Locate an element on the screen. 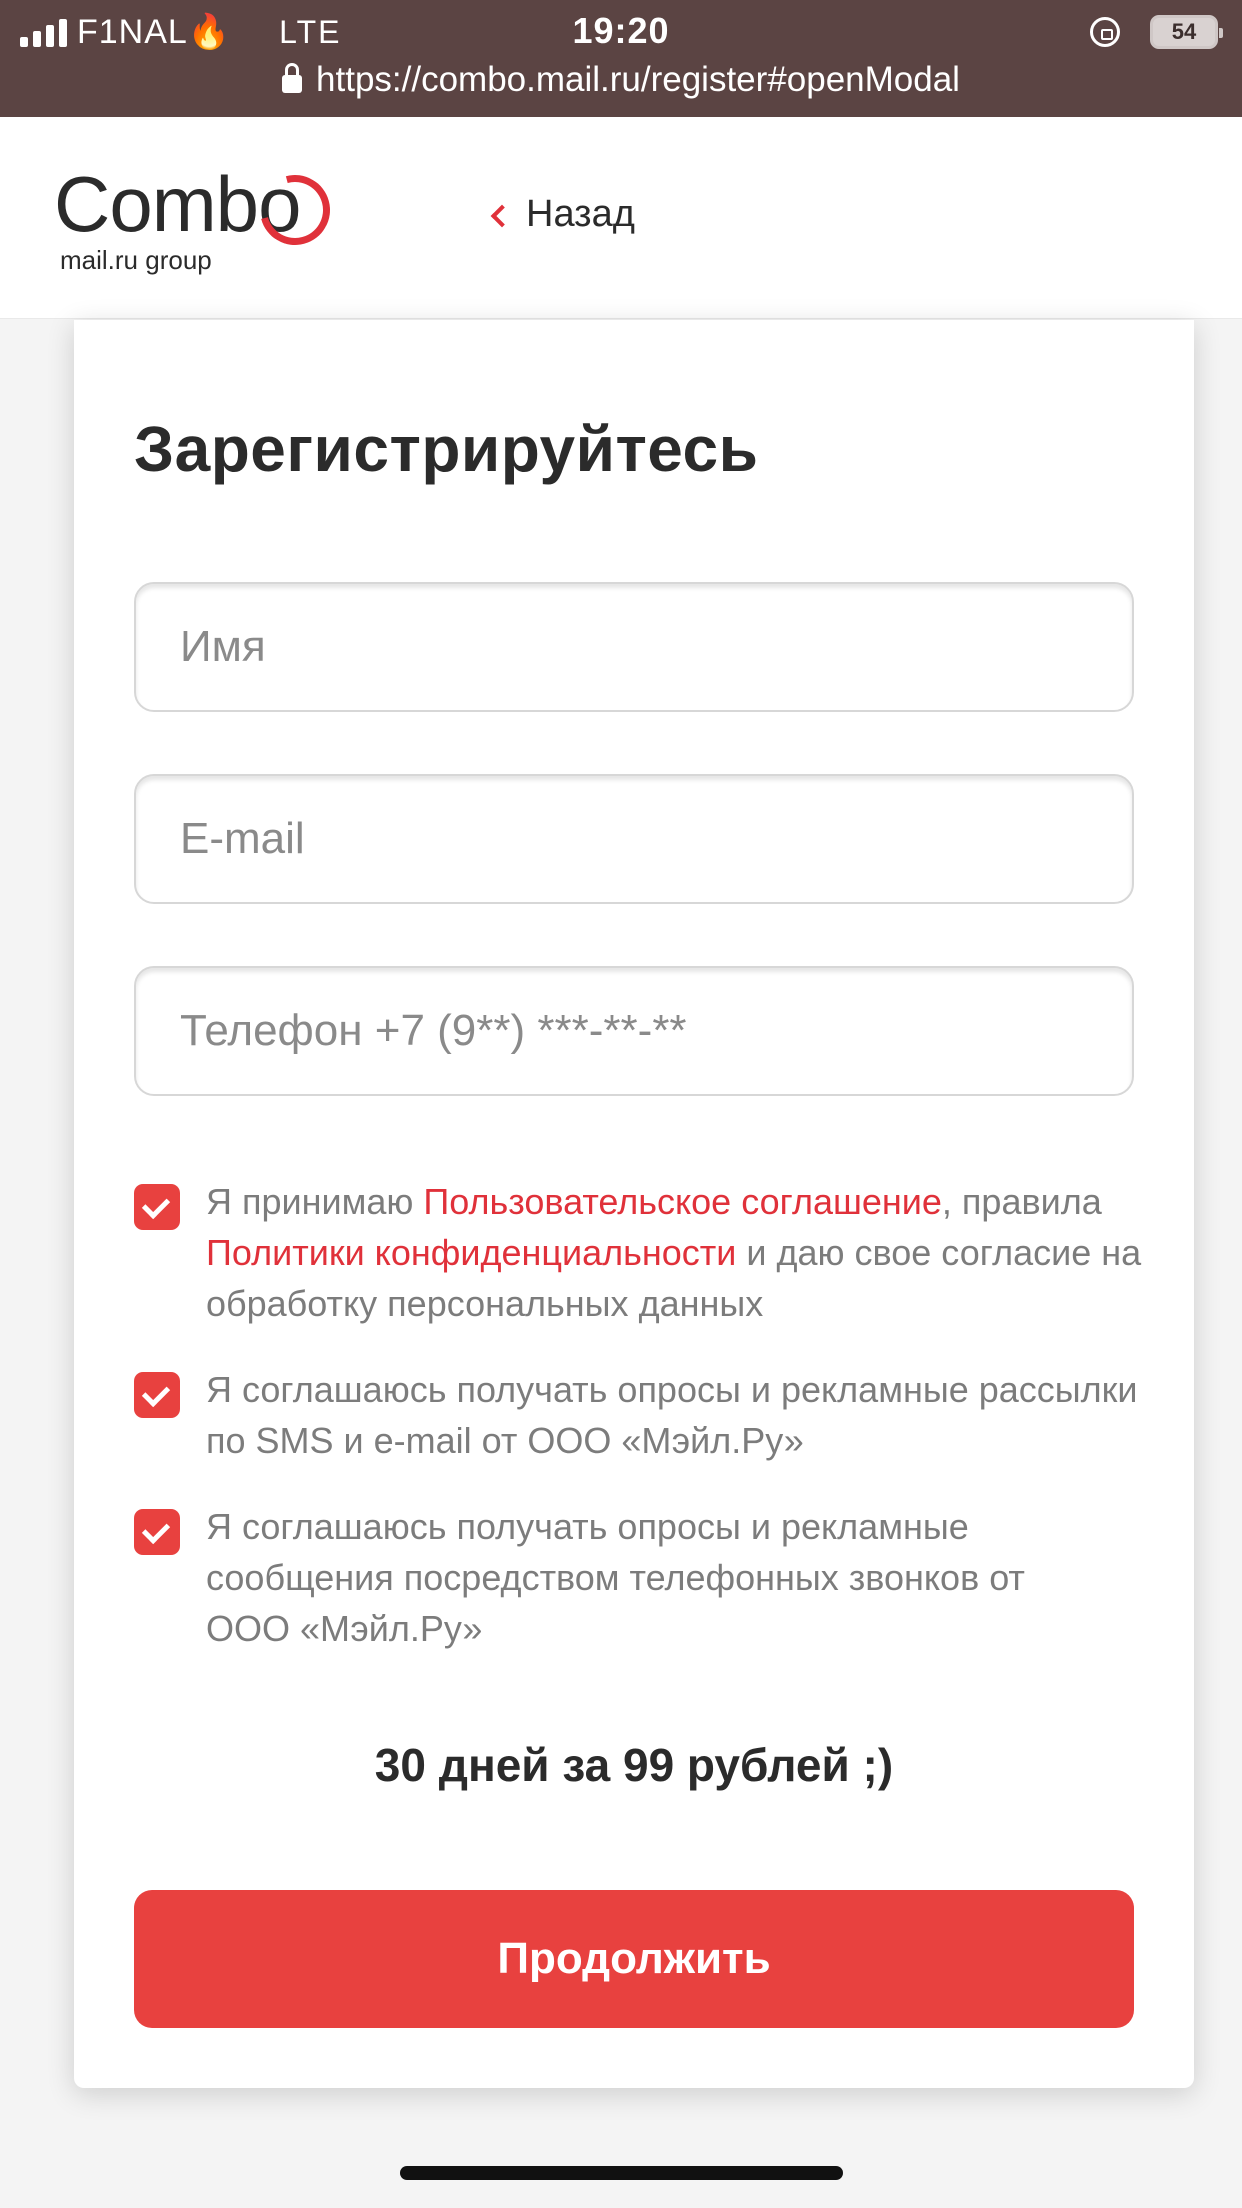  phone-calls-checkbox is located at coordinates (157, 1532).